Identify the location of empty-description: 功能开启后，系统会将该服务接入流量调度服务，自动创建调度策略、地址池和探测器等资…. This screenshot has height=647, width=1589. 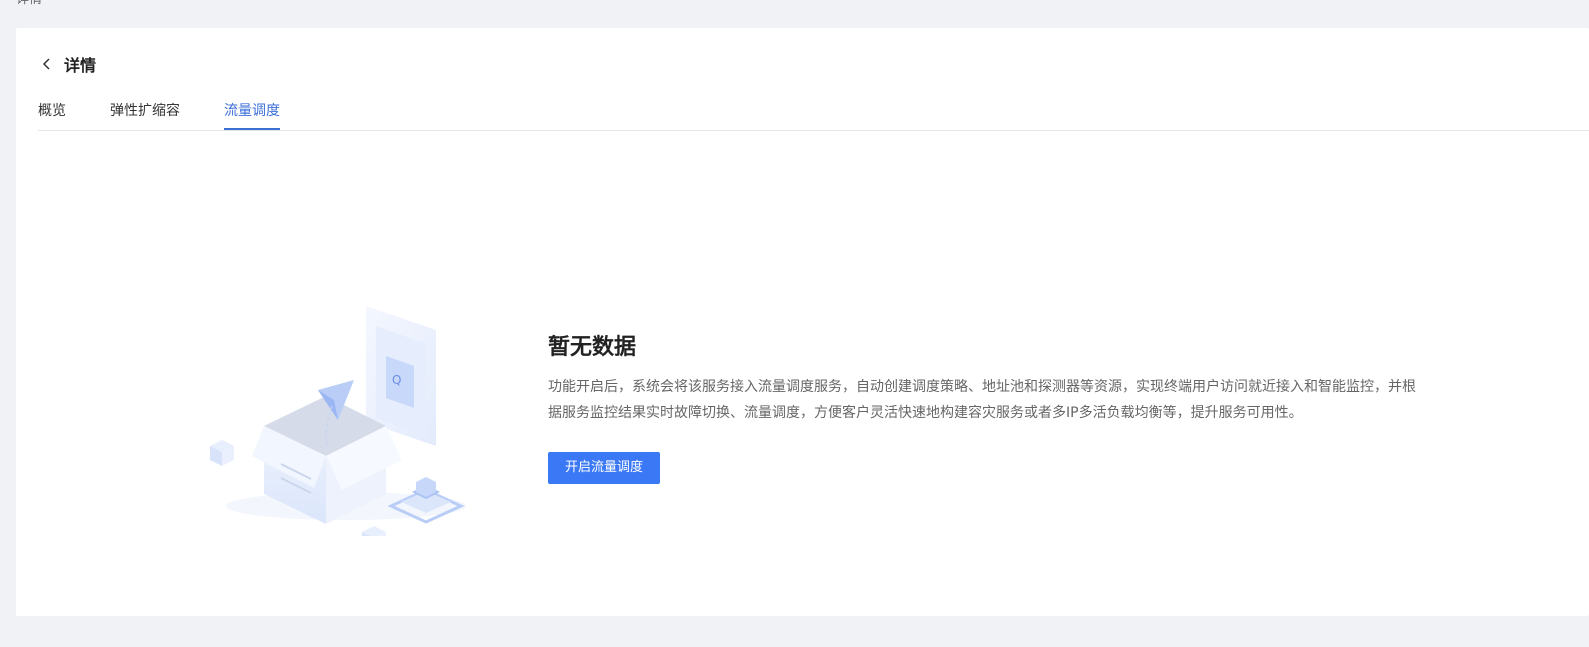
(982, 400).